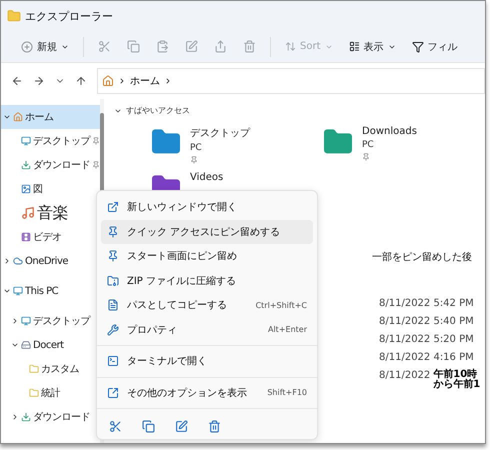 Image resolution: width=490 pixels, height=450 pixels. Describe the element at coordinates (69, 16) in the screenshot. I see `window-title: エクスプローラー` at that location.